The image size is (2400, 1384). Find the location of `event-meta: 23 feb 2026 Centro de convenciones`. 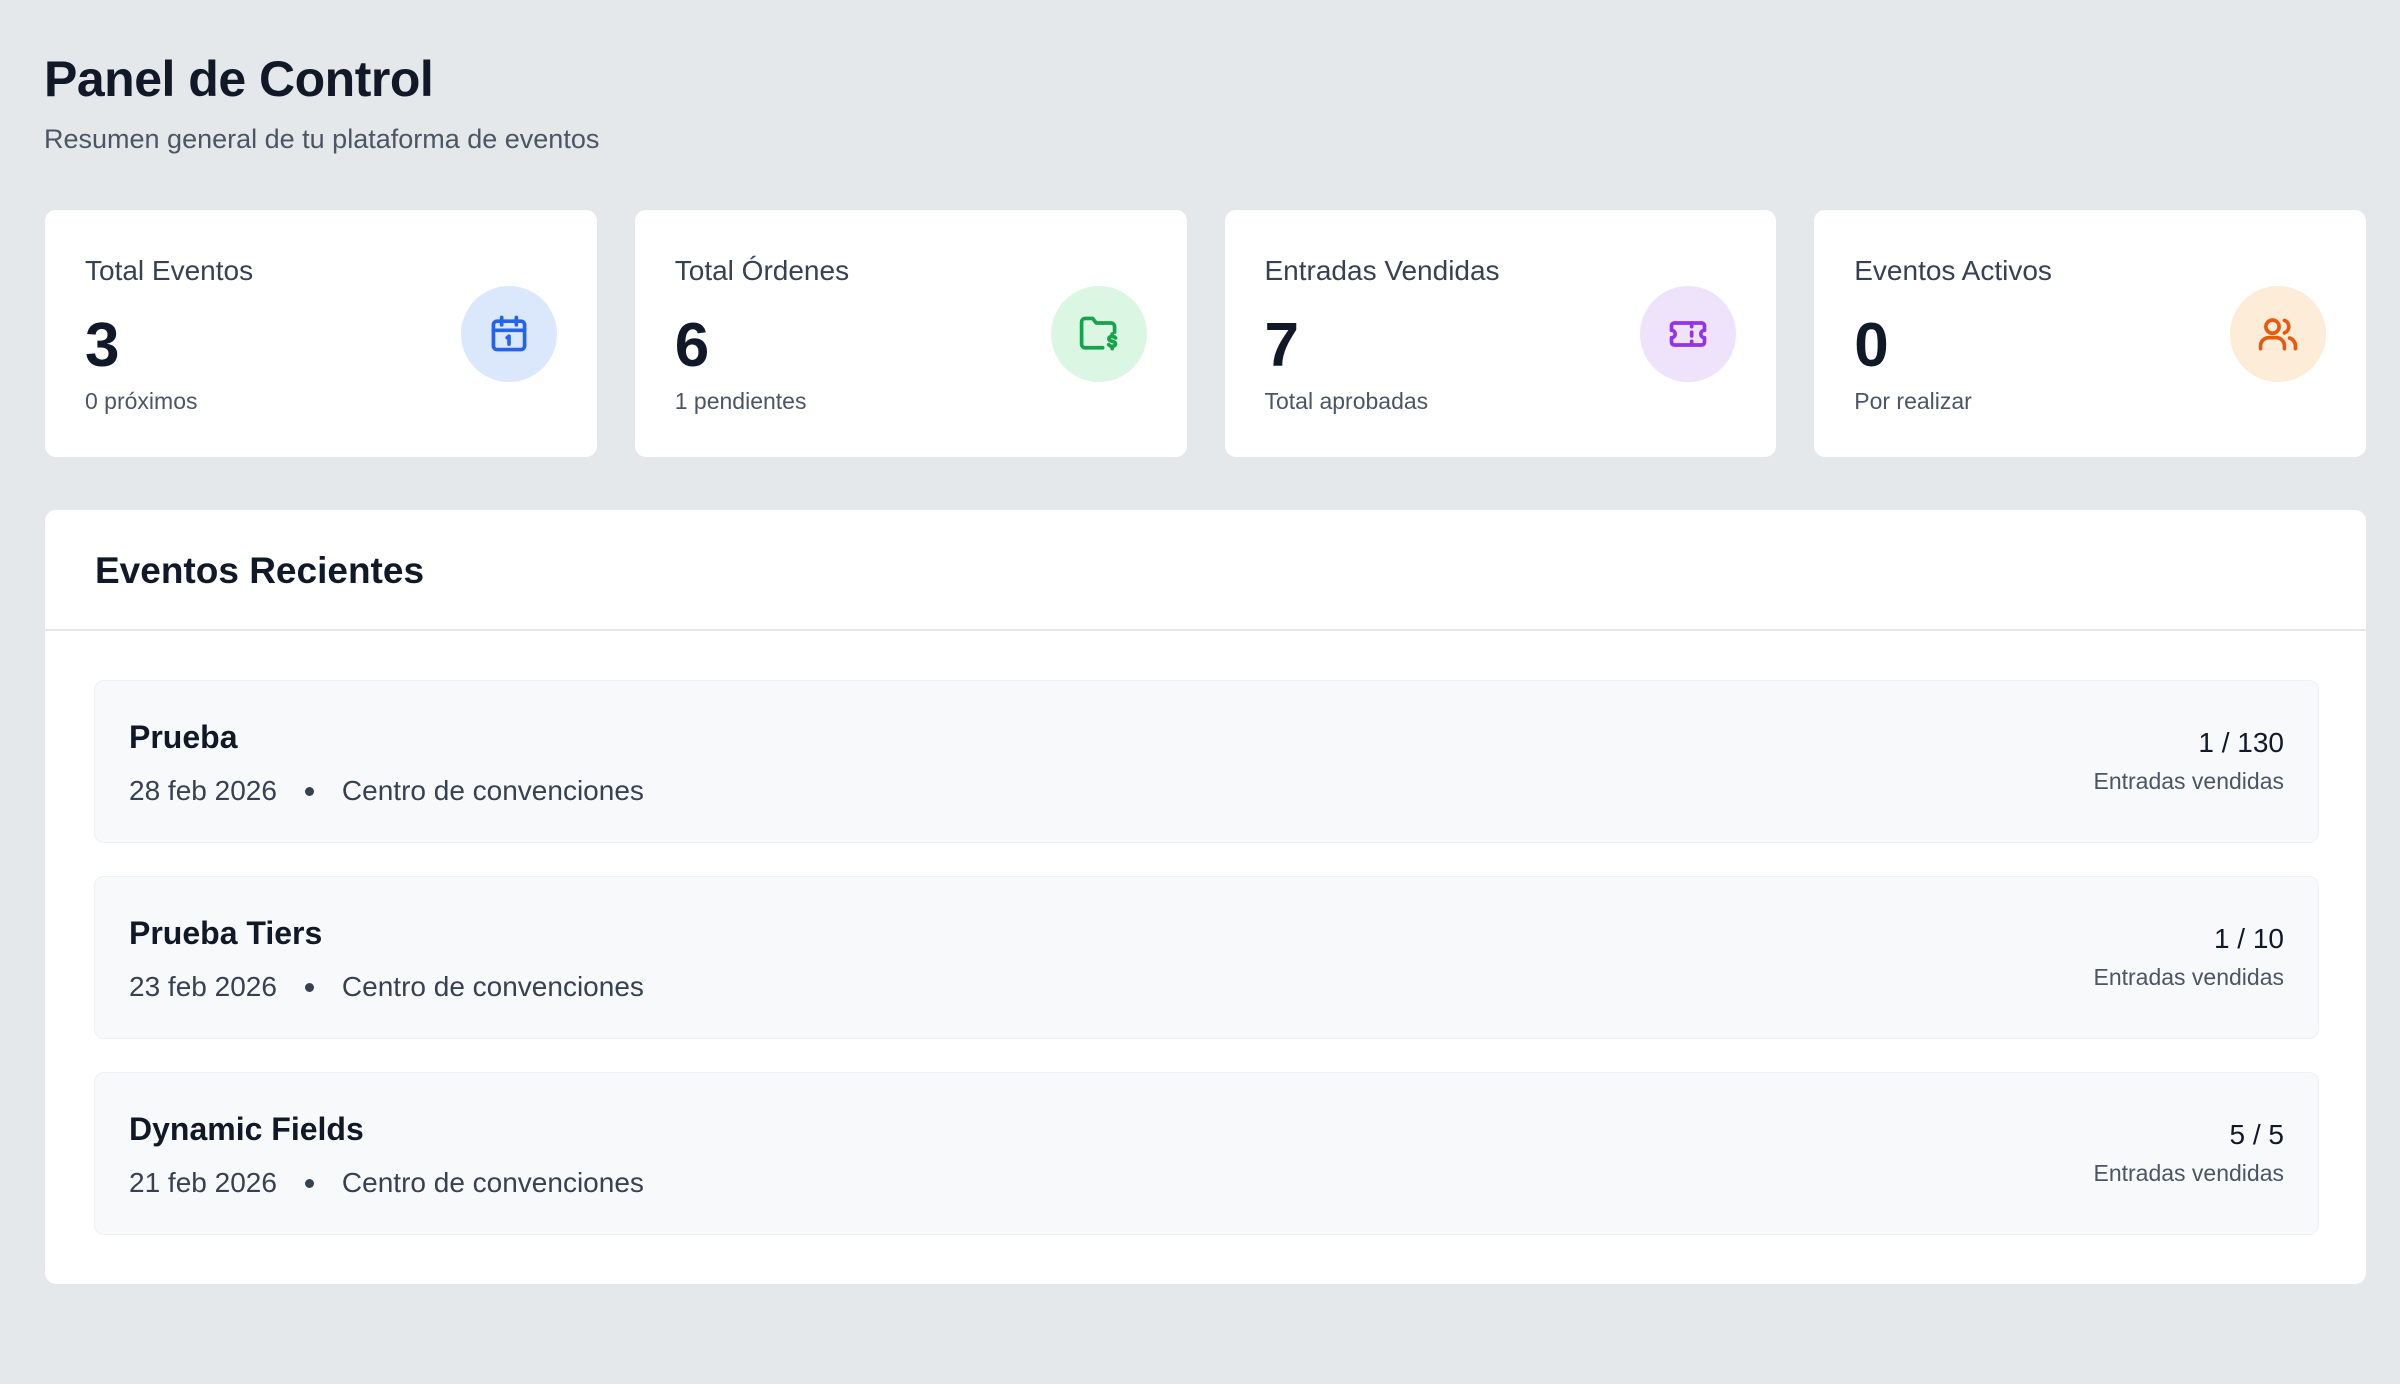

event-meta: 23 feb 2026 Centro de convenciones is located at coordinates (386, 987).